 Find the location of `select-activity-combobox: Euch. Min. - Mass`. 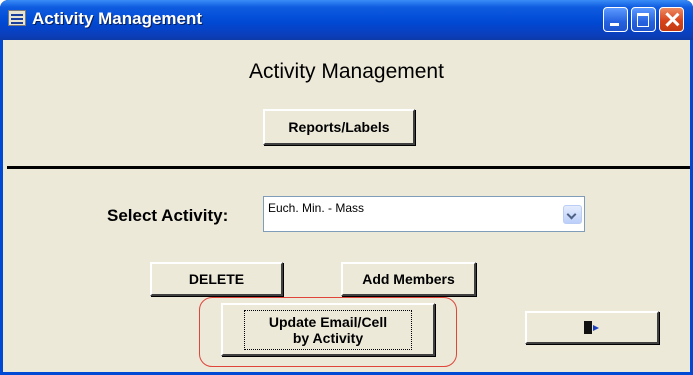

select-activity-combobox: Euch. Min. - Mass is located at coordinates (424, 214).